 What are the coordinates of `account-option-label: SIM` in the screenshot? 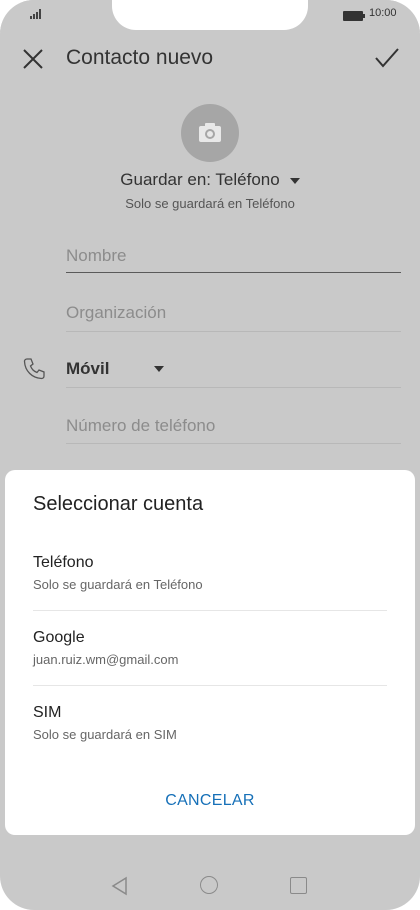 It's located at (47, 712).